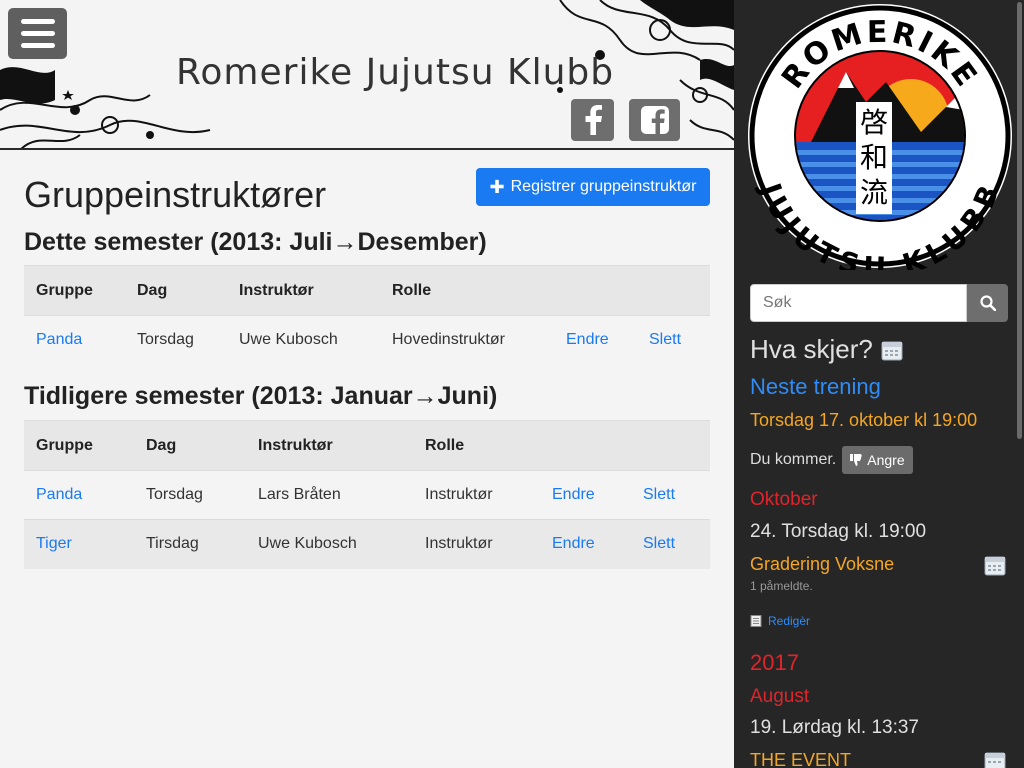  Describe the element at coordinates (780, 696) in the screenshot. I see `month-heading: August` at that location.